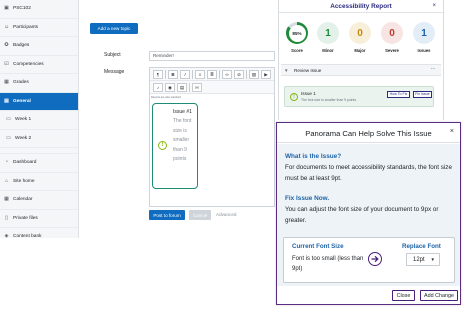  Describe the element at coordinates (297, 50) in the screenshot. I see `score-label: Score` at that location.